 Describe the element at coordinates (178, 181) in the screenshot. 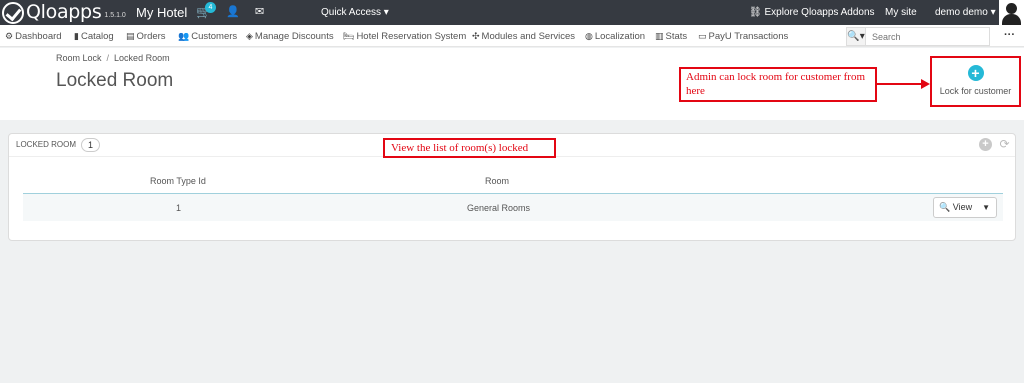

I see `column-header-room-type-id: Room Type Id` at that location.